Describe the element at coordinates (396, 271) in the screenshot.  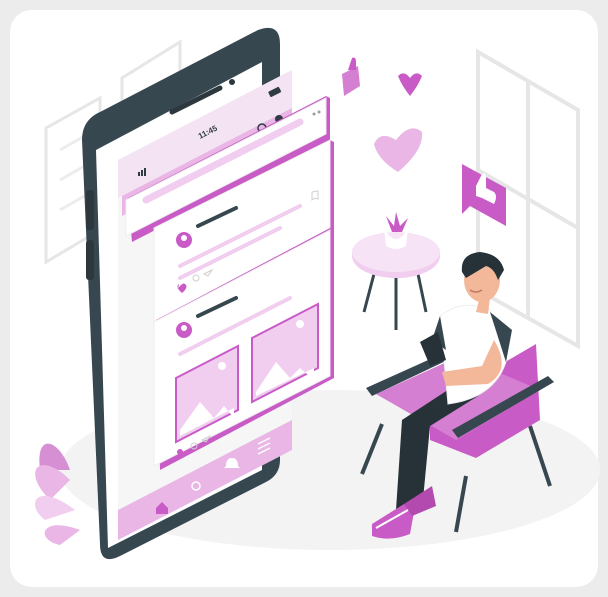
I see `side-table` at that location.